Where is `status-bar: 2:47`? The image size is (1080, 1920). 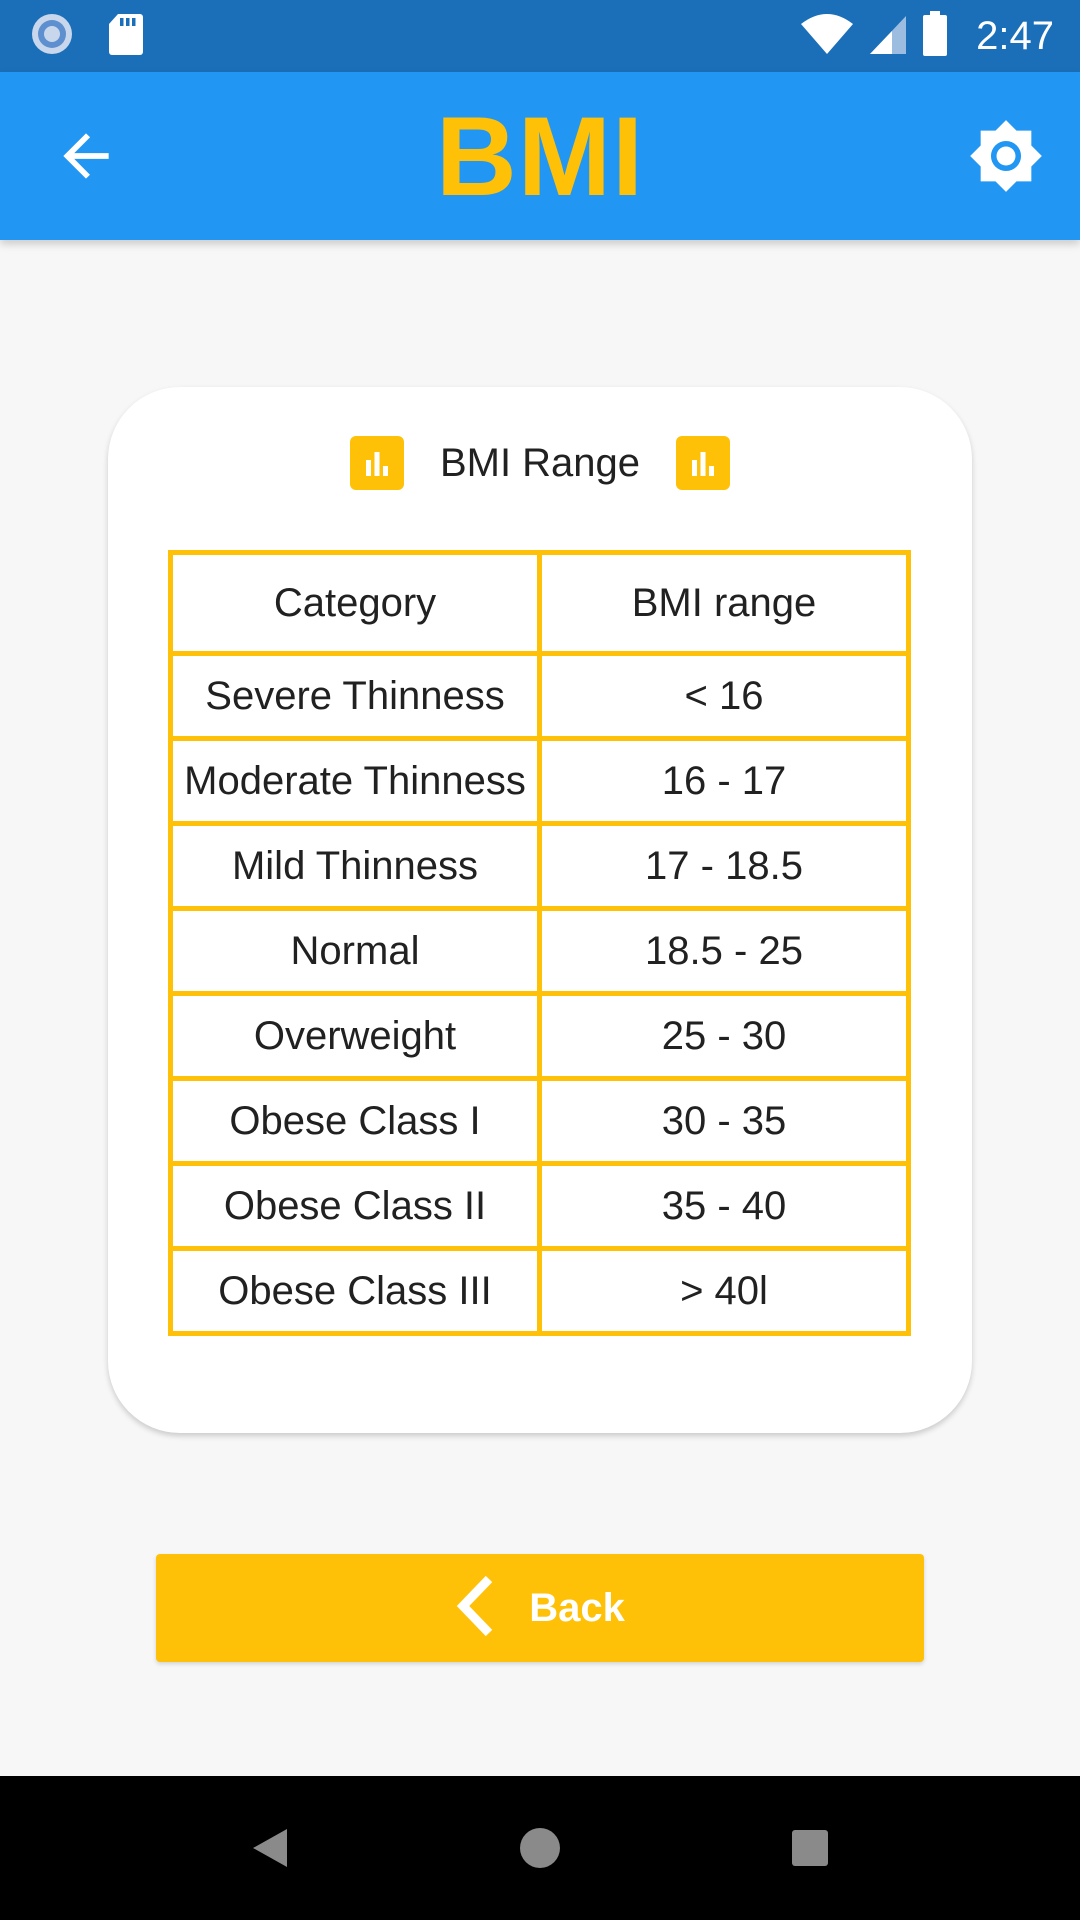
status-bar: 2:47 is located at coordinates (540, 36).